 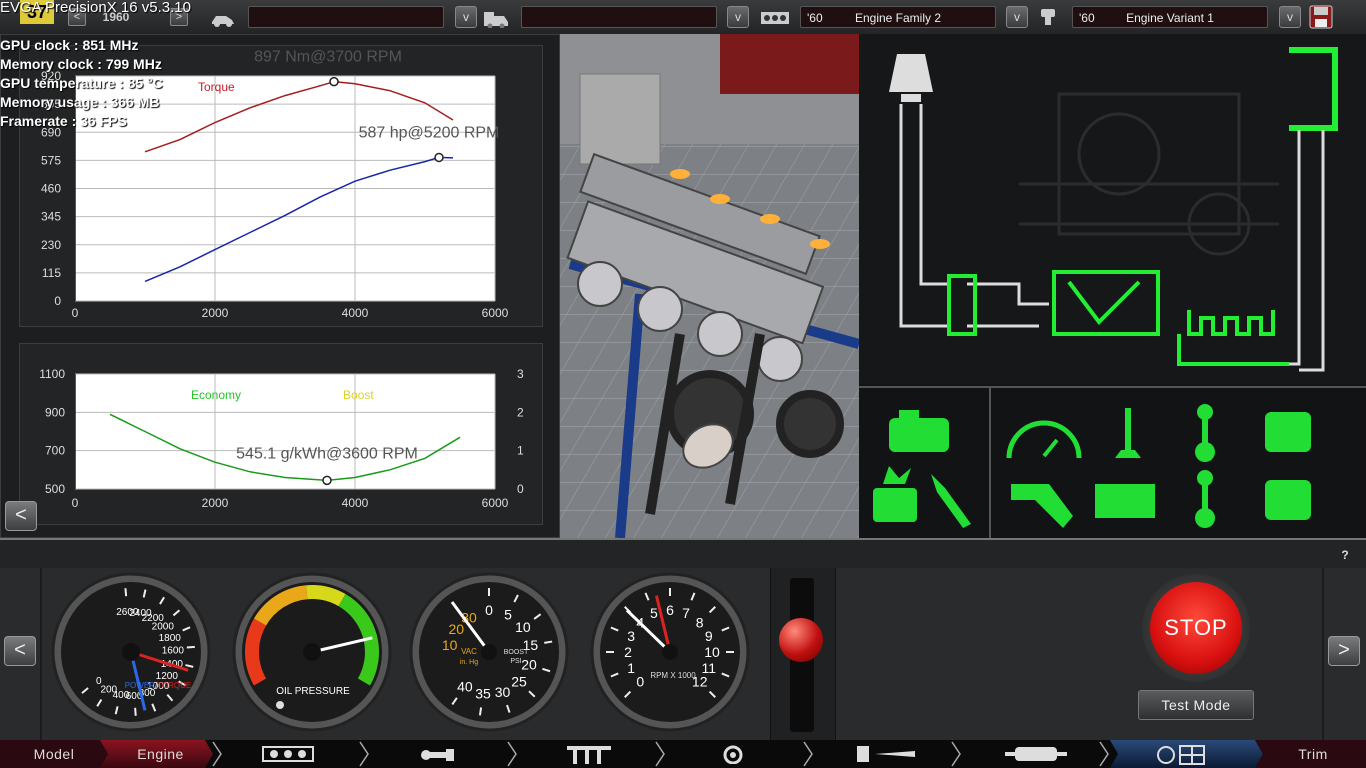 What do you see at coordinates (466, 17) in the screenshot?
I see `model-dropdown-button: v` at bounding box center [466, 17].